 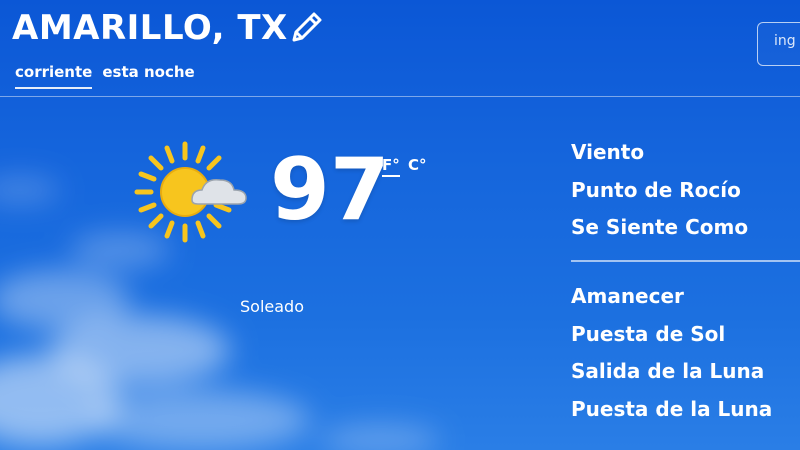 I want to click on detail-wind: Viento, so click(x=608, y=152).